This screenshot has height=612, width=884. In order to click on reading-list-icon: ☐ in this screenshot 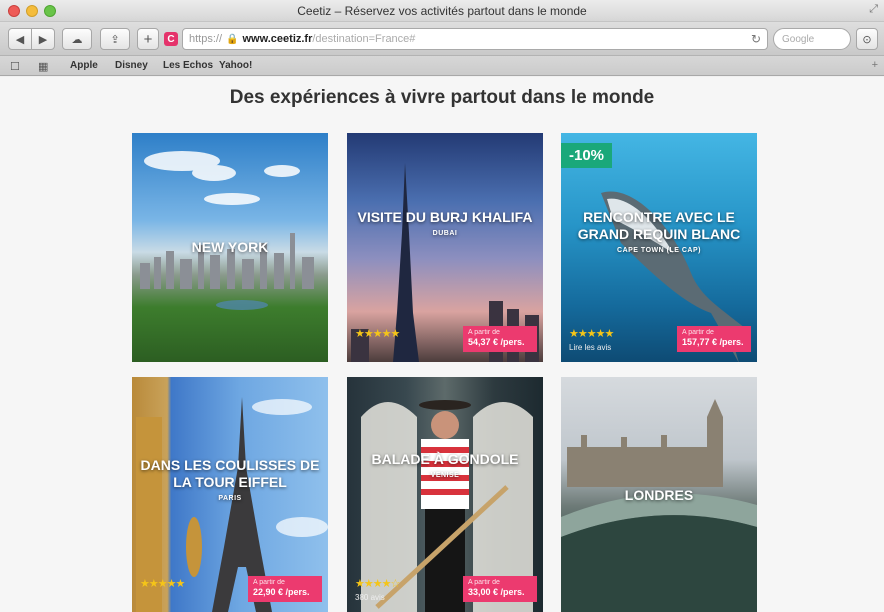, I will do `click(15, 66)`.